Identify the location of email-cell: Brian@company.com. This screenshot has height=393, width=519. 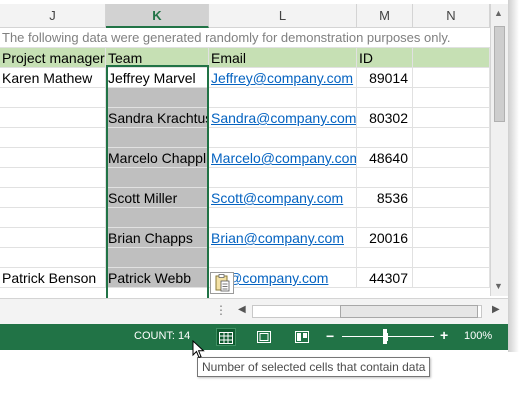
(283, 237).